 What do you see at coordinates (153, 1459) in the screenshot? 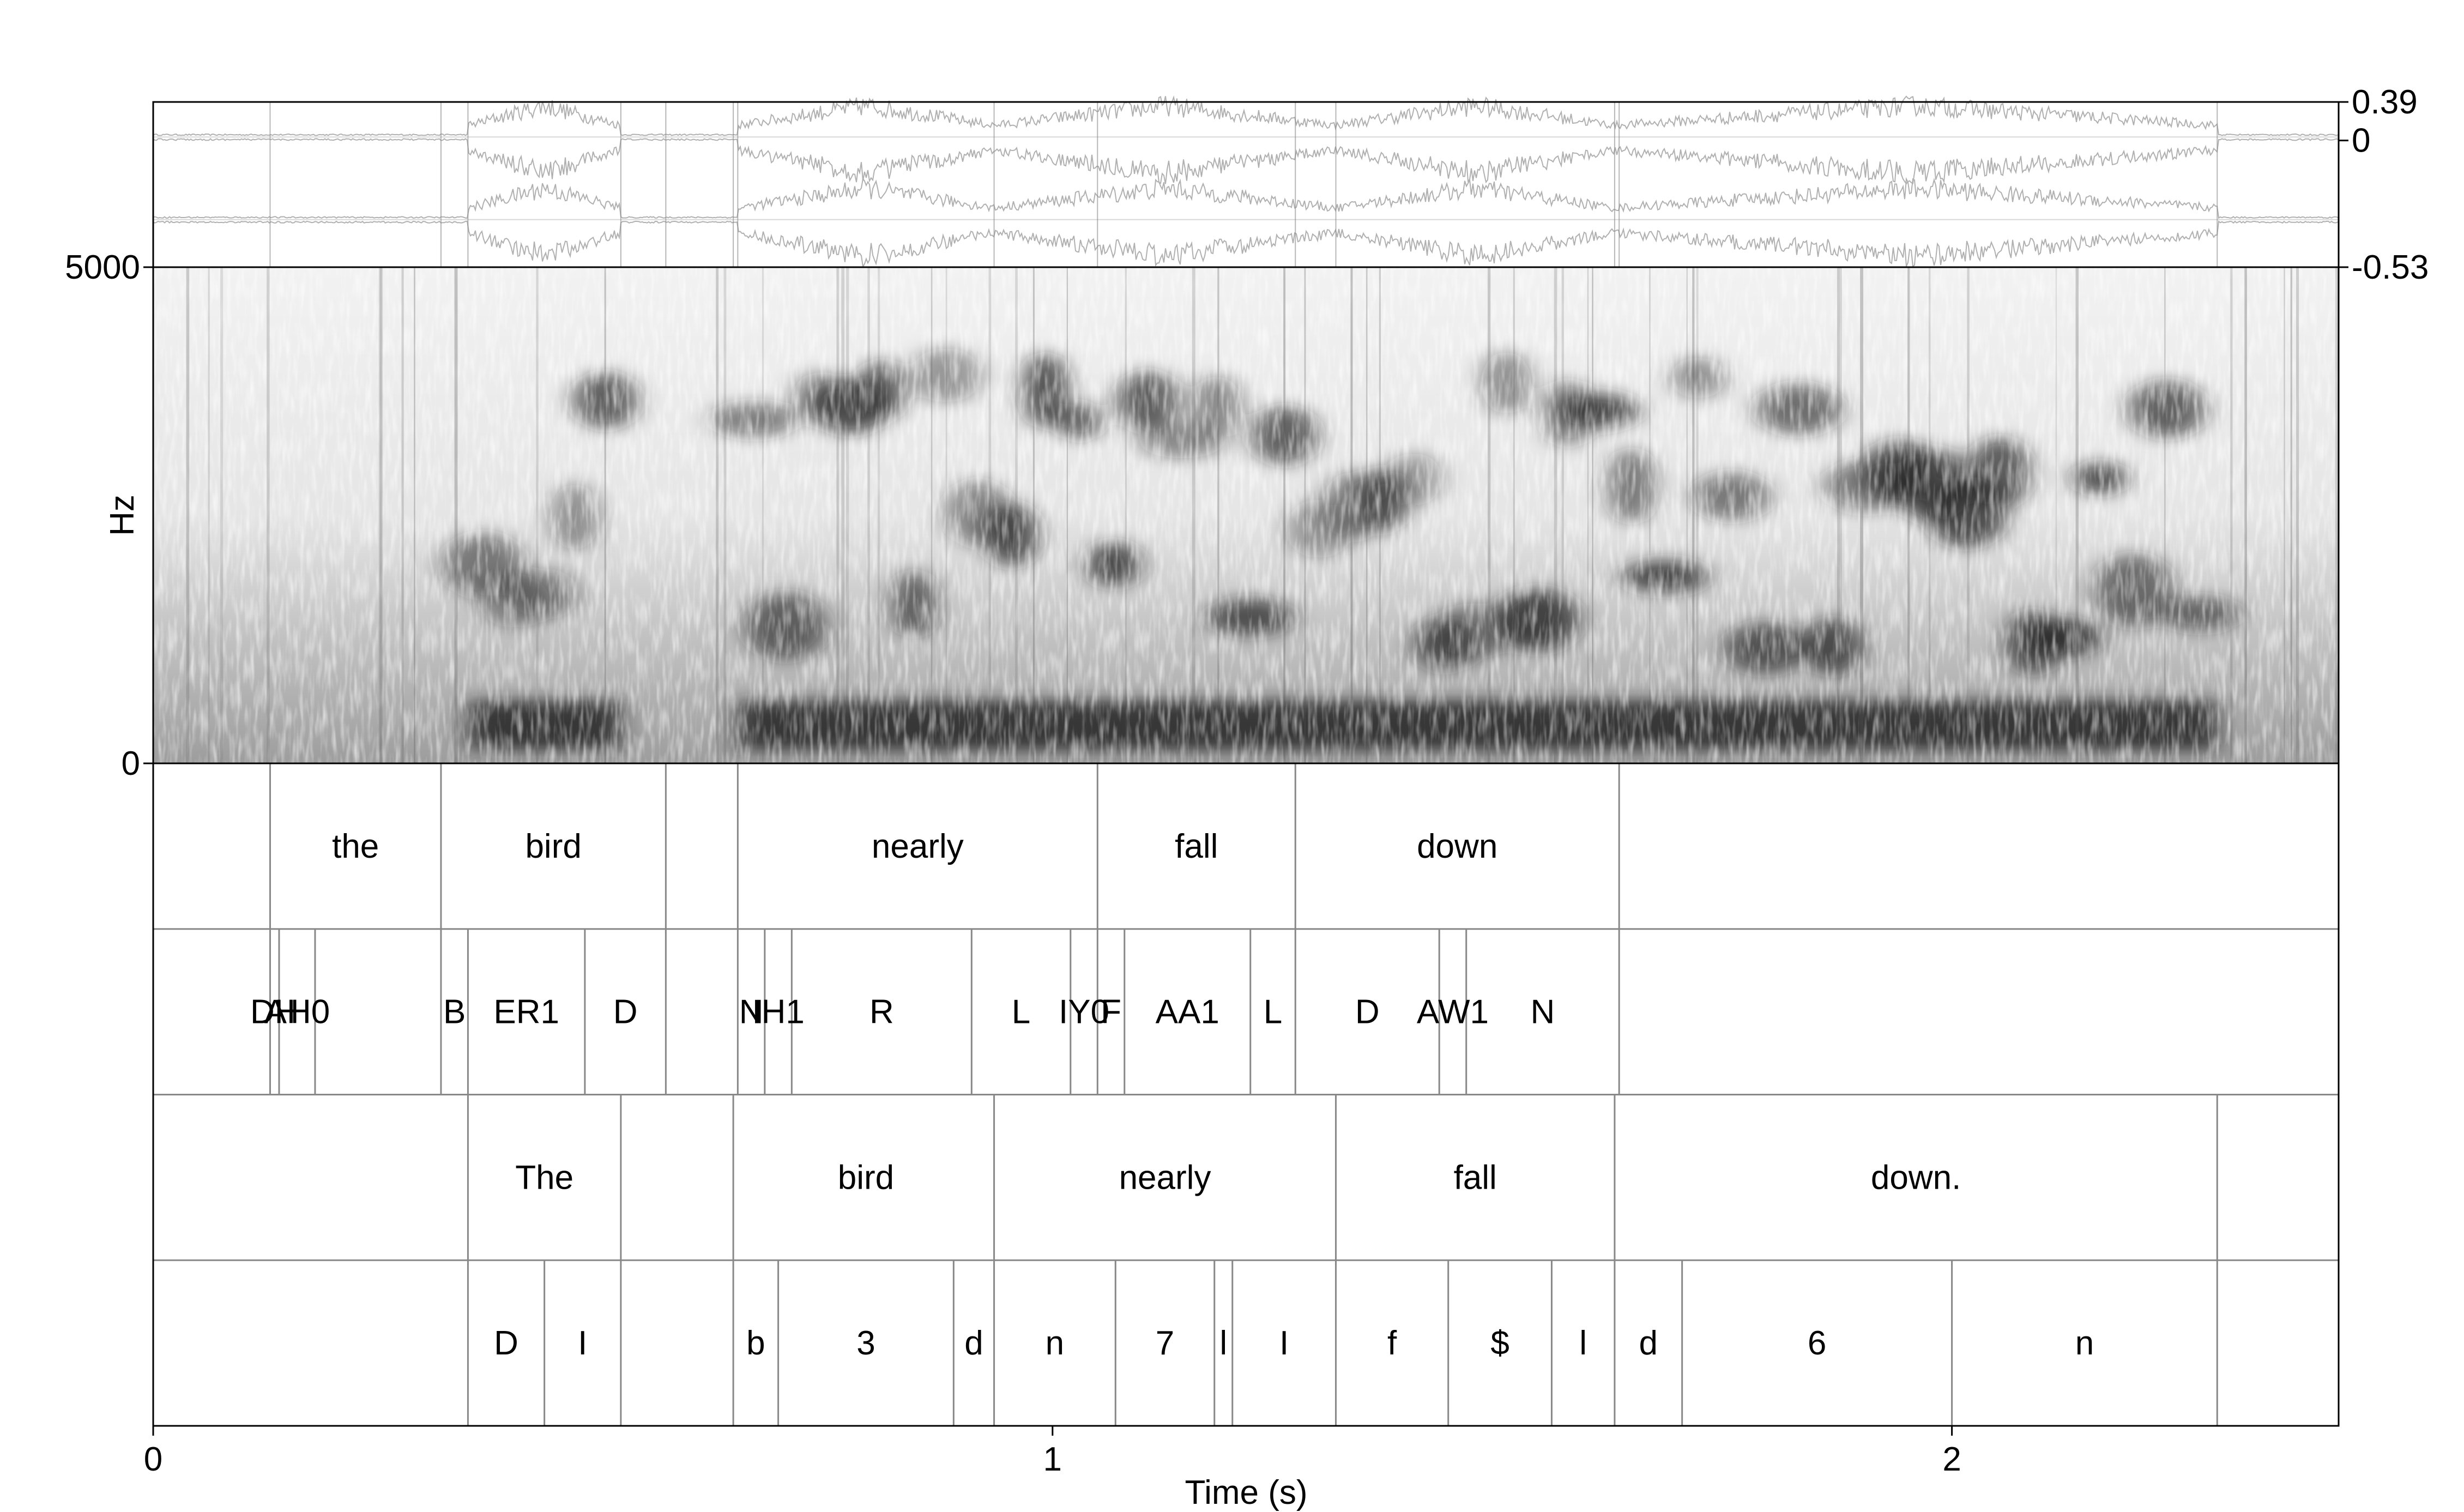
I see `x-tick-label: 0` at bounding box center [153, 1459].